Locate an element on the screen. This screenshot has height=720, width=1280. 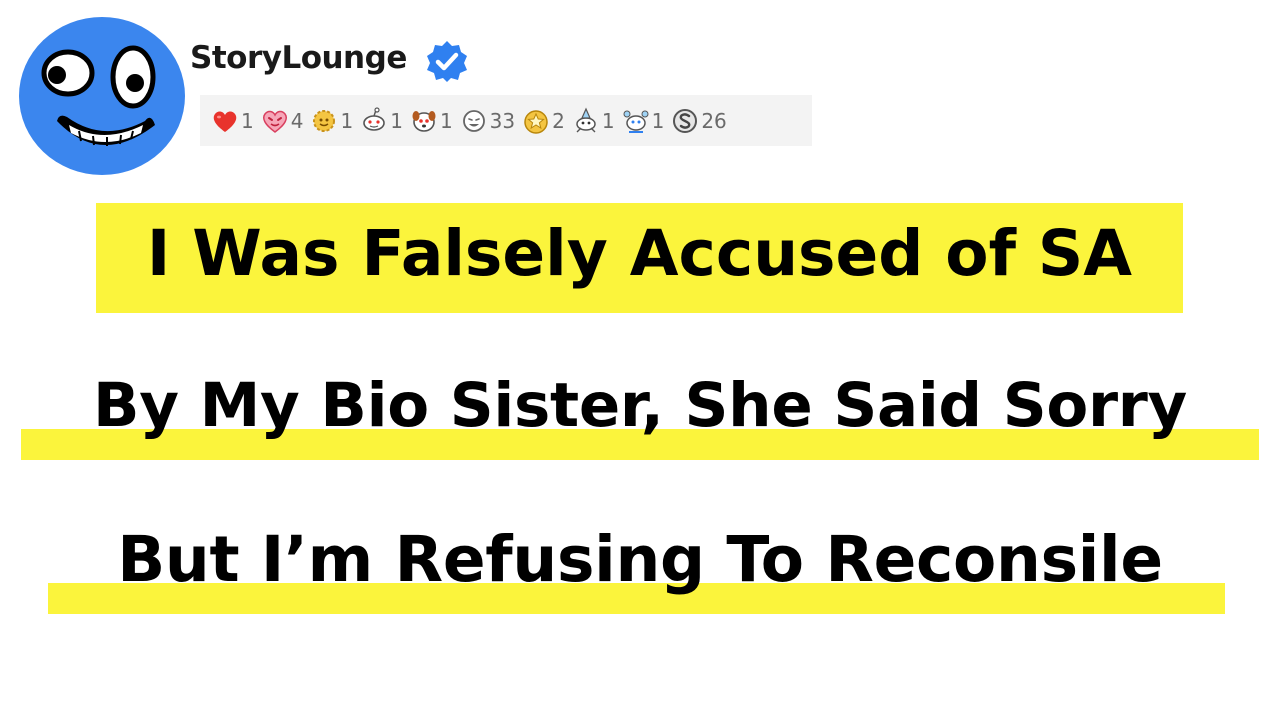
awards-bar: 1 4 1 1 1 33 2 1 1 26 is located at coordinates (506, 120).